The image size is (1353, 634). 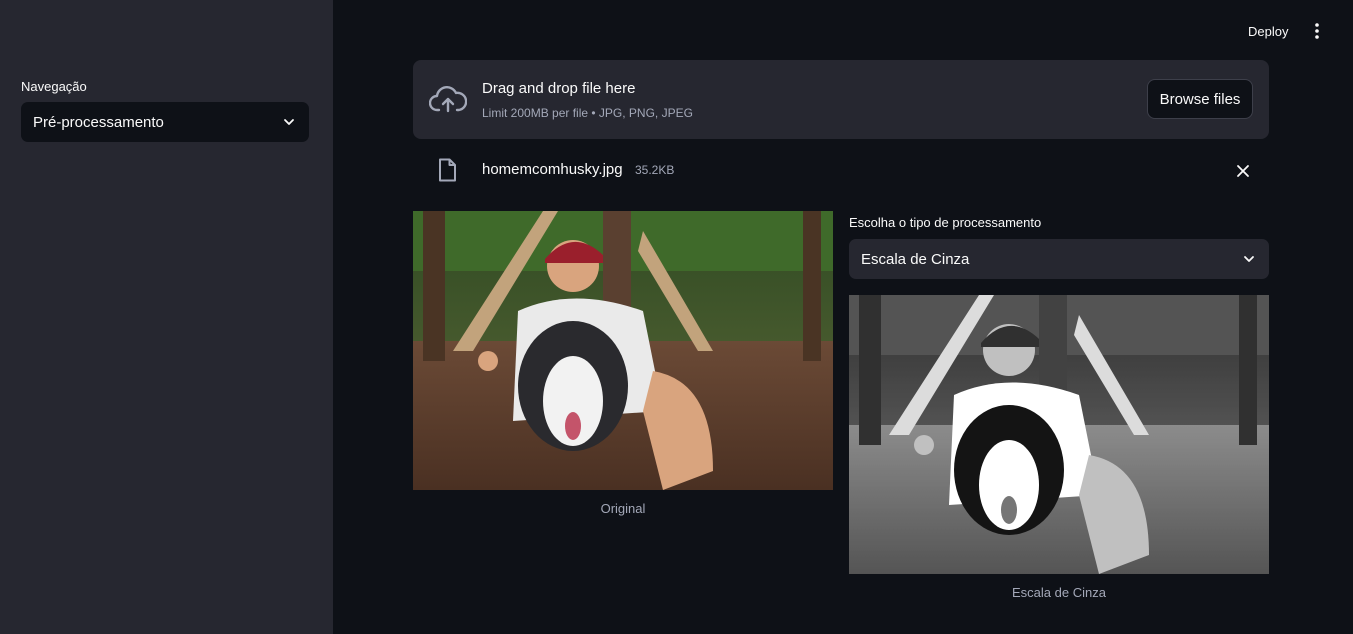 I want to click on cloud-upload-icon, so click(x=448, y=100).